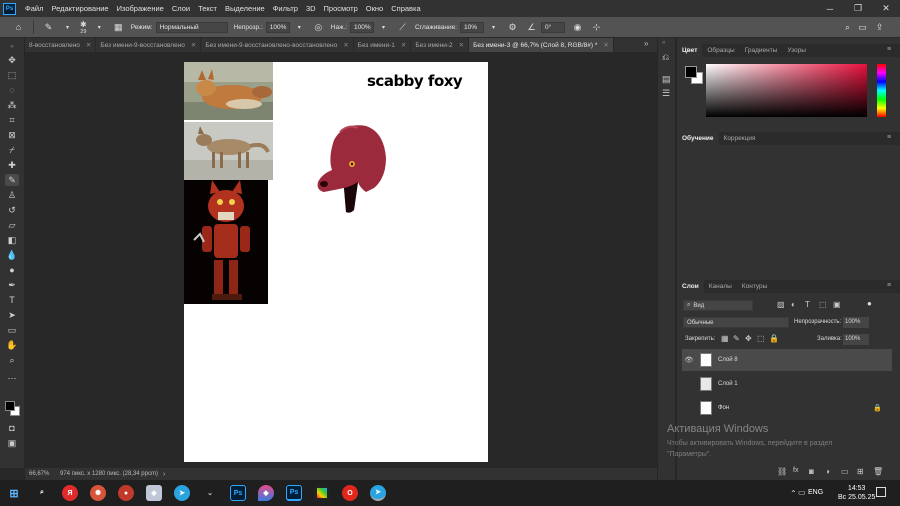  What do you see at coordinates (362, 27) in the screenshot?
I see `pressure-field: 100%` at bounding box center [362, 27].